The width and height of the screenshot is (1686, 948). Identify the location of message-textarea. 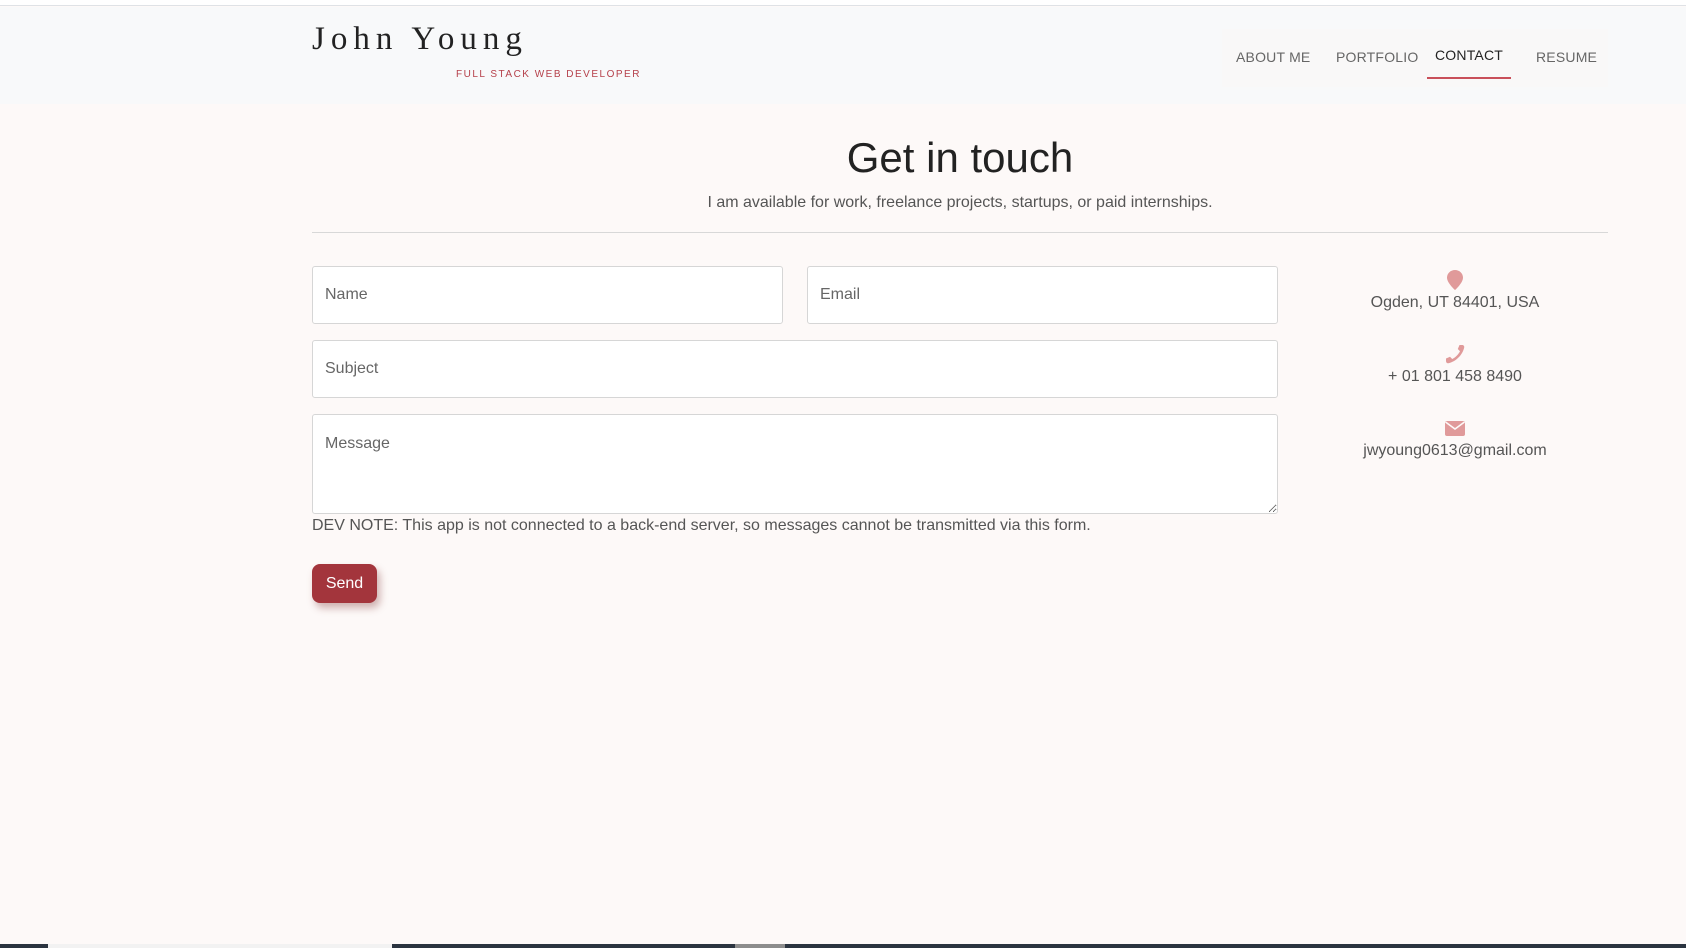
(795, 464).